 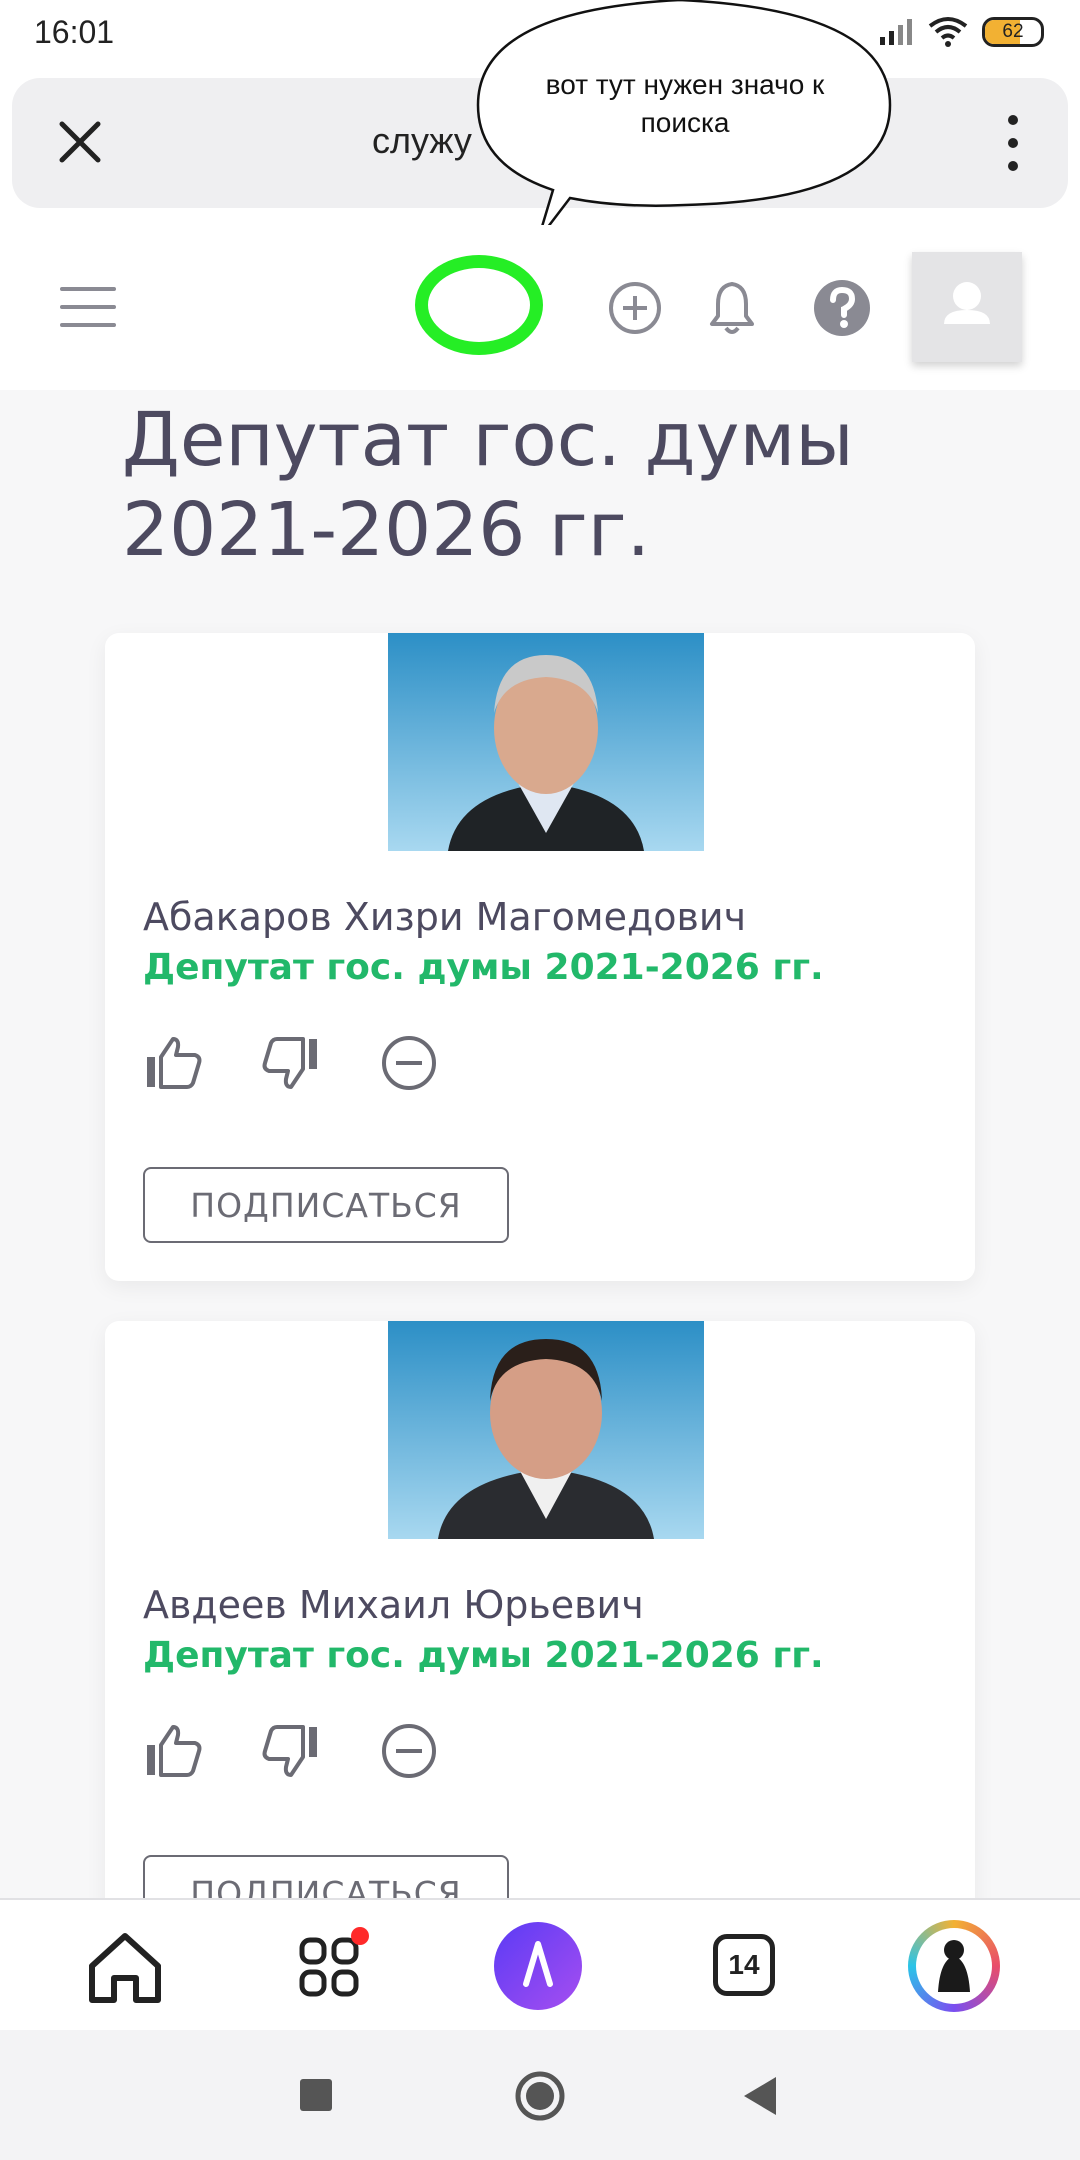 What do you see at coordinates (393, 1605) in the screenshot?
I see `deputy-name: Авдеев Михаил Юрьевич` at bounding box center [393, 1605].